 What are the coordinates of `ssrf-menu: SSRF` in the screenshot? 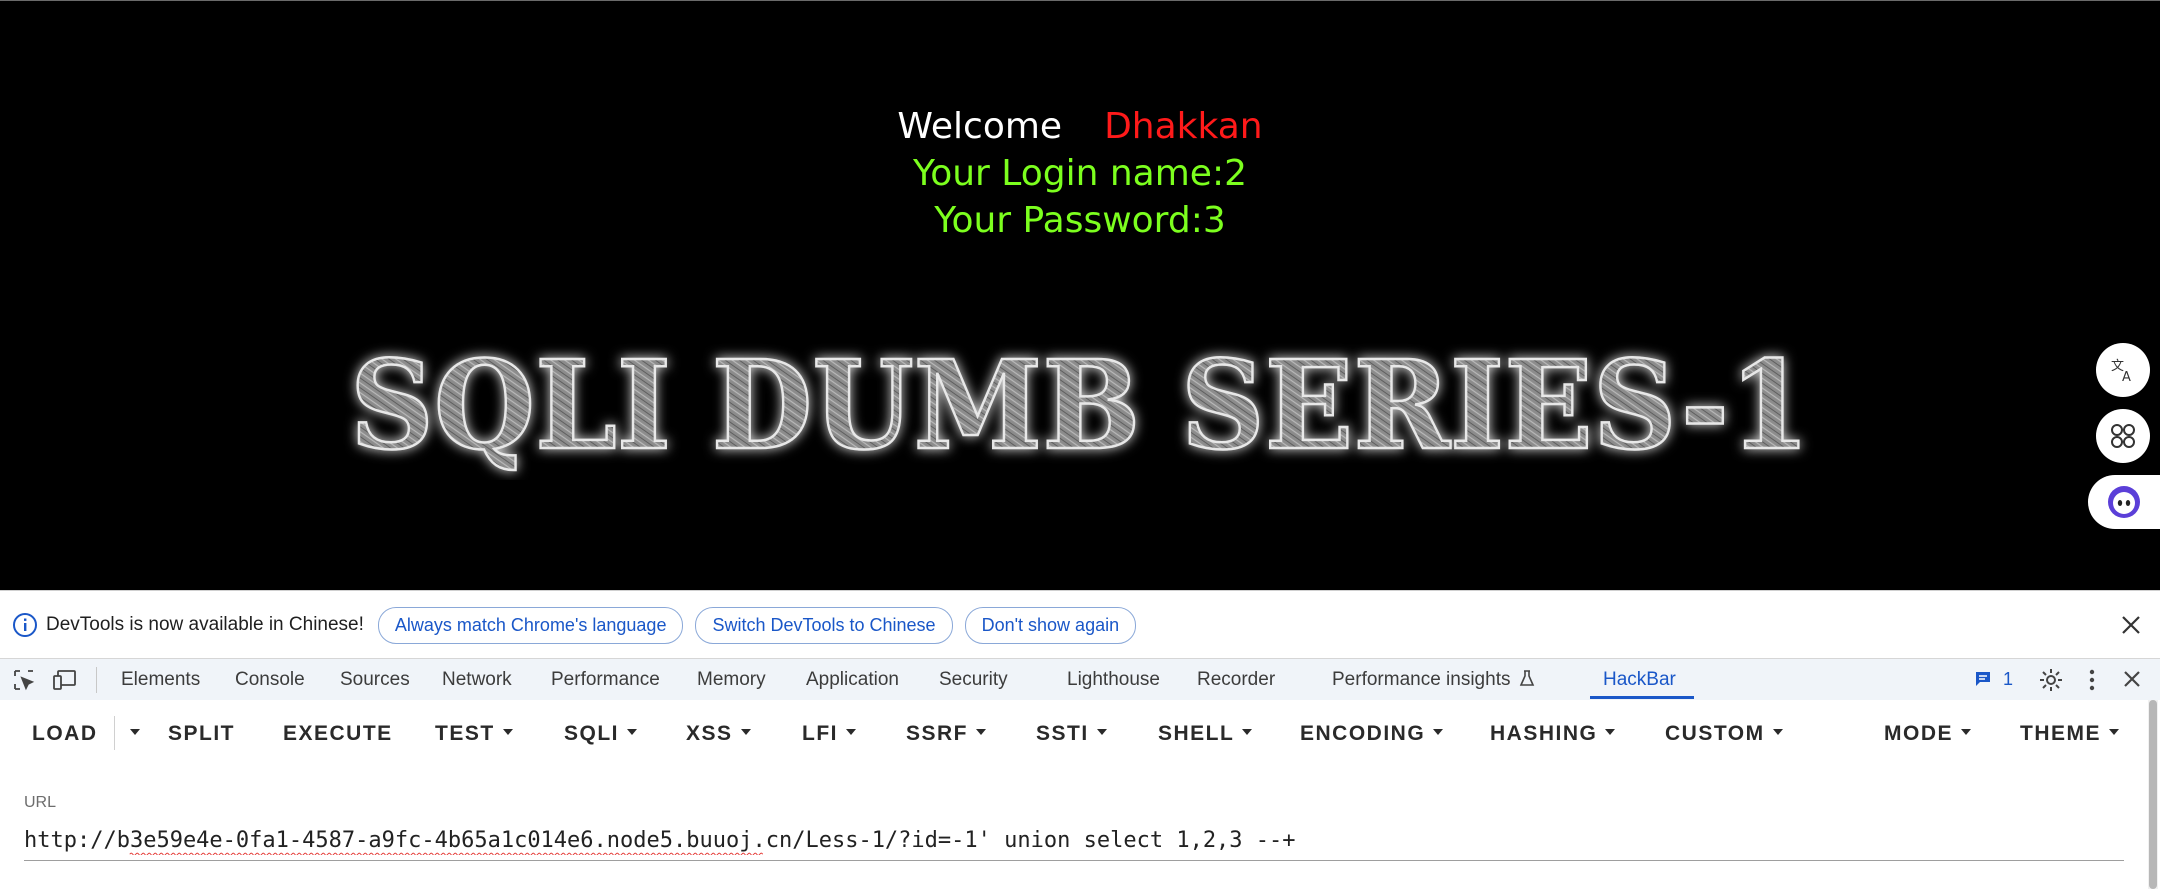 It's located at (946, 734).